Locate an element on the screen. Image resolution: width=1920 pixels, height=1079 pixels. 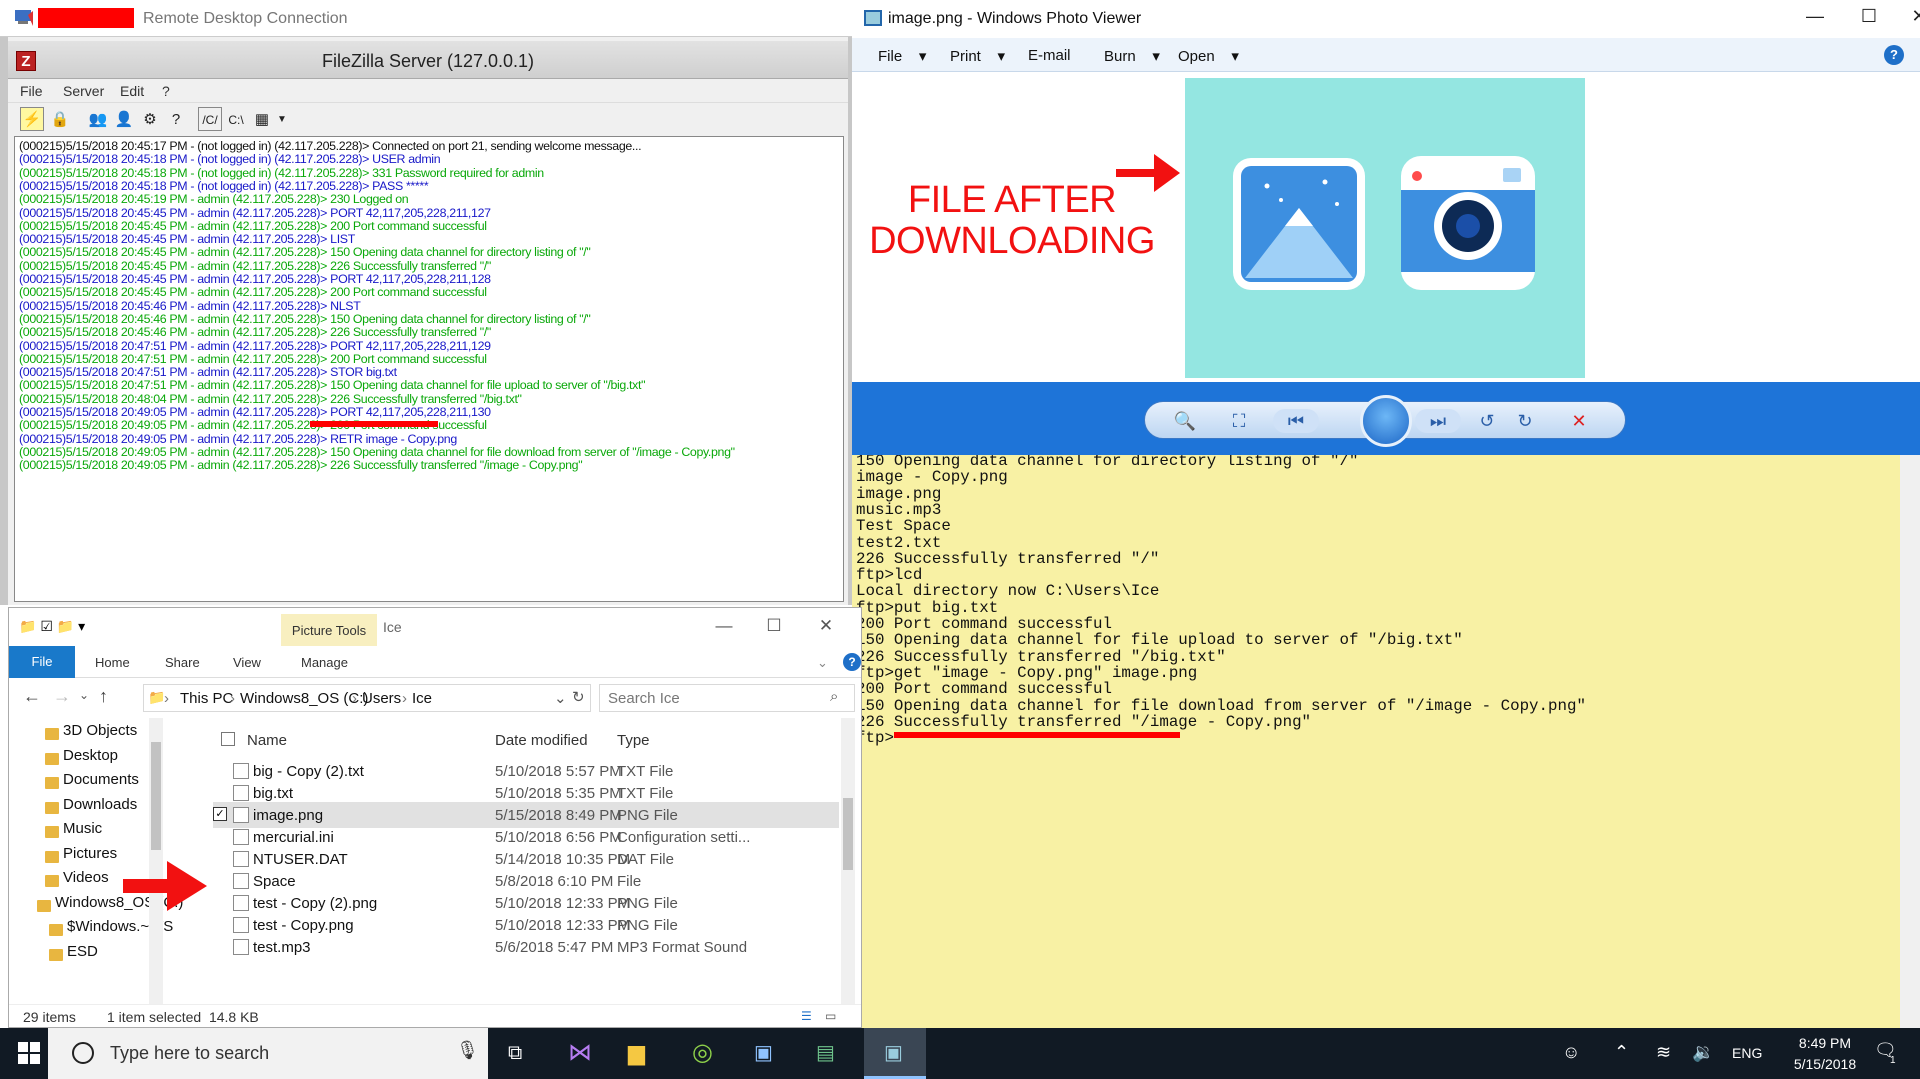
app-icon: ◎ is located at coordinates (702, 1052).